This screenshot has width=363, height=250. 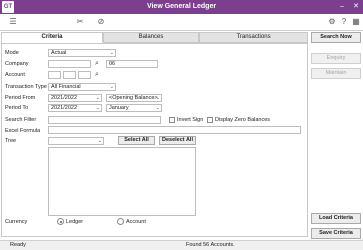 I want to click on period-to-label: Period To, so click(x=17, y=108).